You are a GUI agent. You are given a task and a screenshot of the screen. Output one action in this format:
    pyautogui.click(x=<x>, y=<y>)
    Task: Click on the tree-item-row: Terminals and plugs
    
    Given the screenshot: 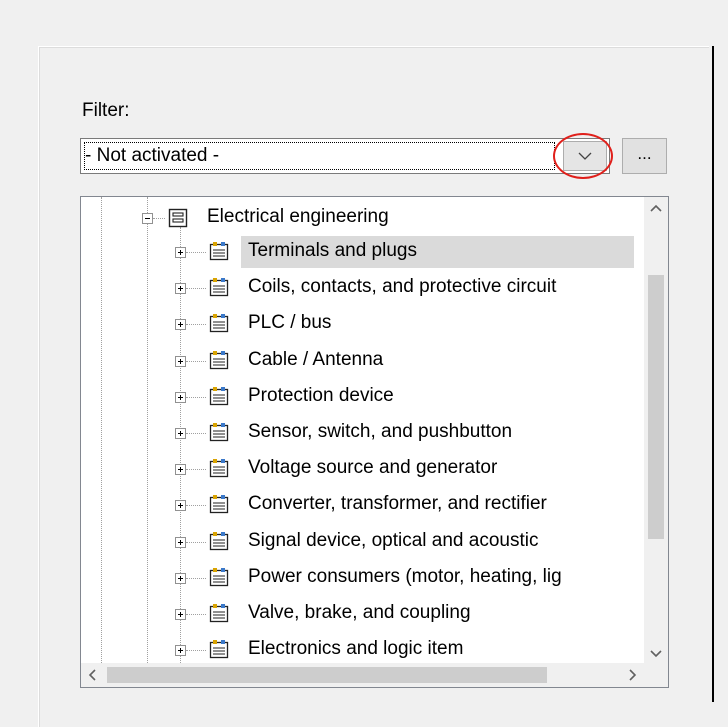 What is the action you would take?
    pyautogui.click(x=362, y=252)
    